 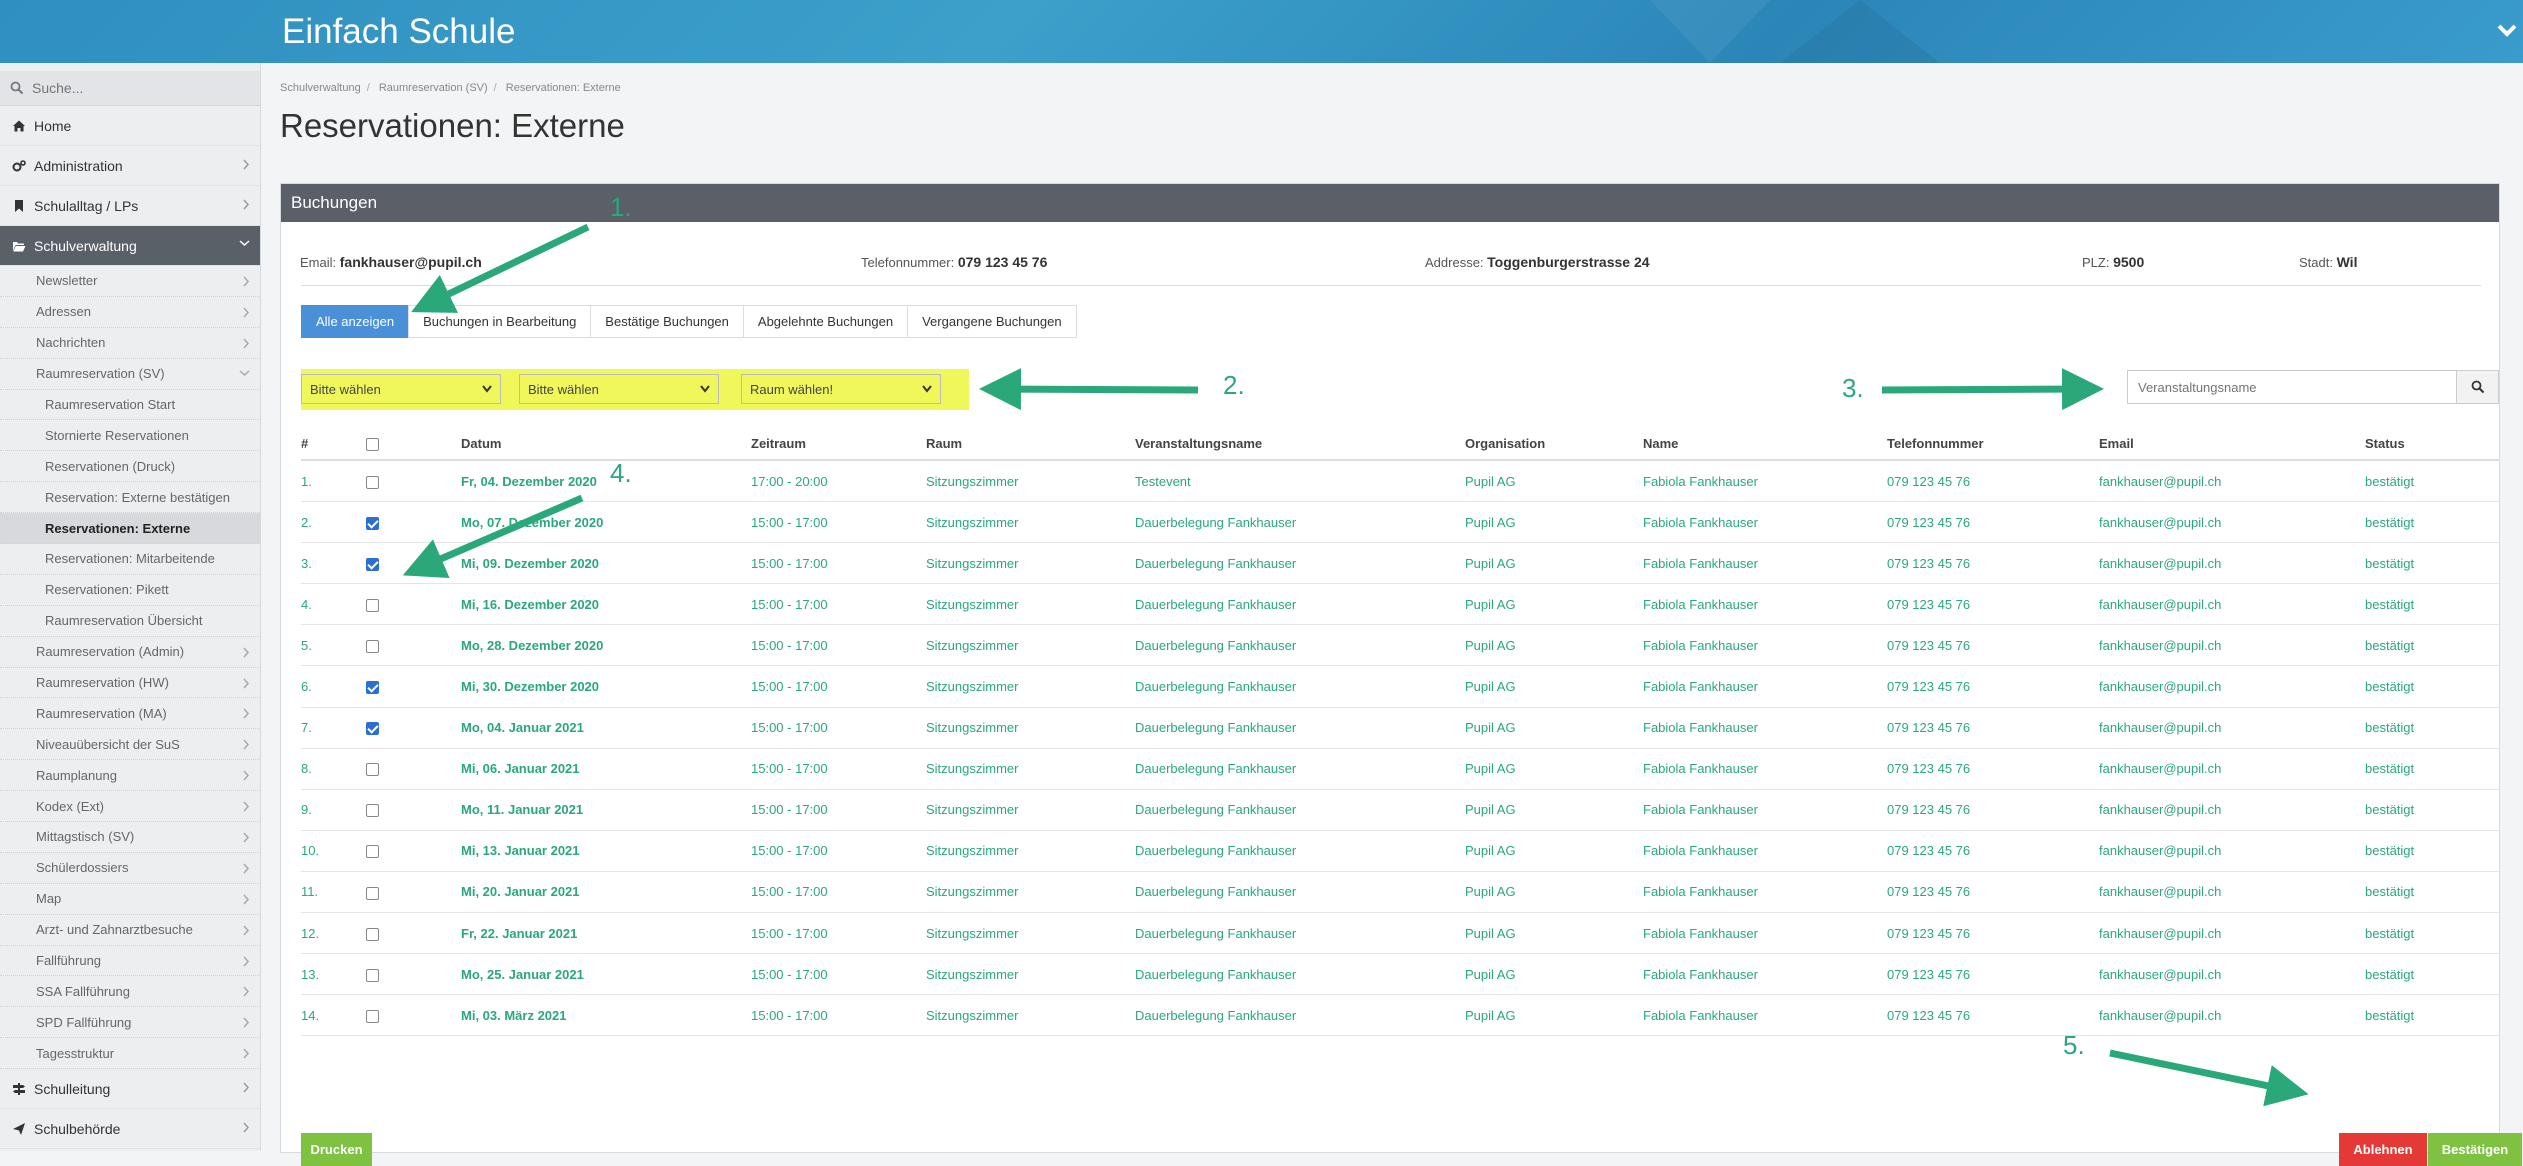 I want to click on row-datum: Mo, 04. Januar 2021, so click(x=606, y=728).